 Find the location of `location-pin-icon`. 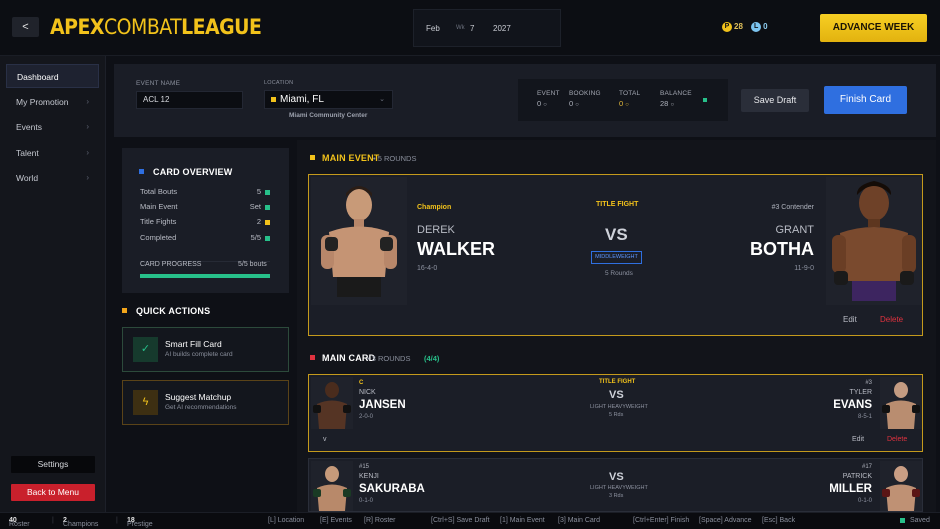

location-pin-icon is located at coordinates (273, 99).